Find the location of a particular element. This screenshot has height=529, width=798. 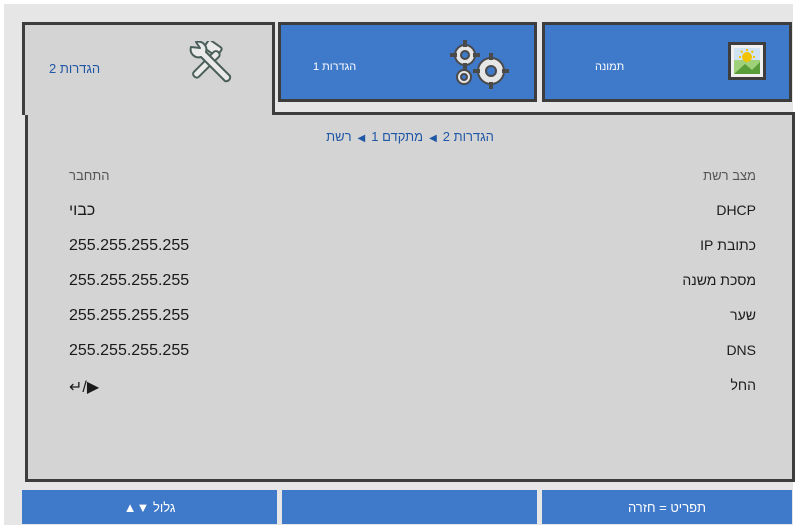

subnet-mask-label: מסכת משנה is located at coordinates (719, 280).